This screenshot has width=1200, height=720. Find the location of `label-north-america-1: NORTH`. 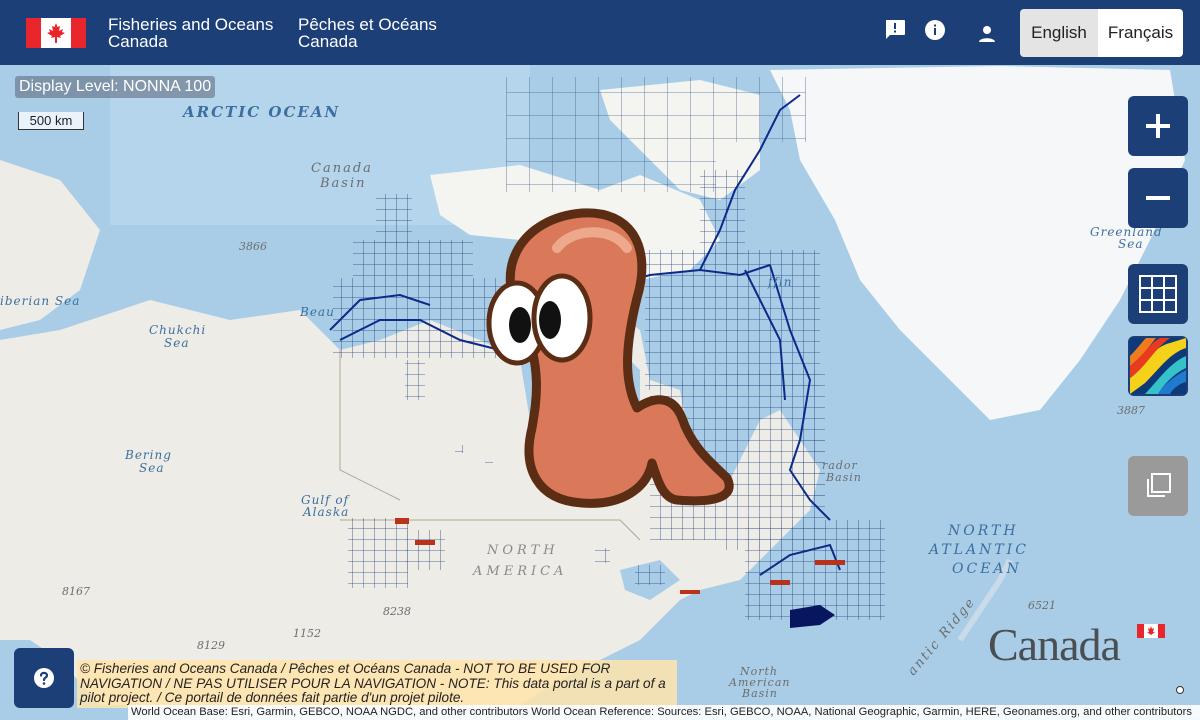

label-north-america-1: NORTH is located at coordinates (523, 550).